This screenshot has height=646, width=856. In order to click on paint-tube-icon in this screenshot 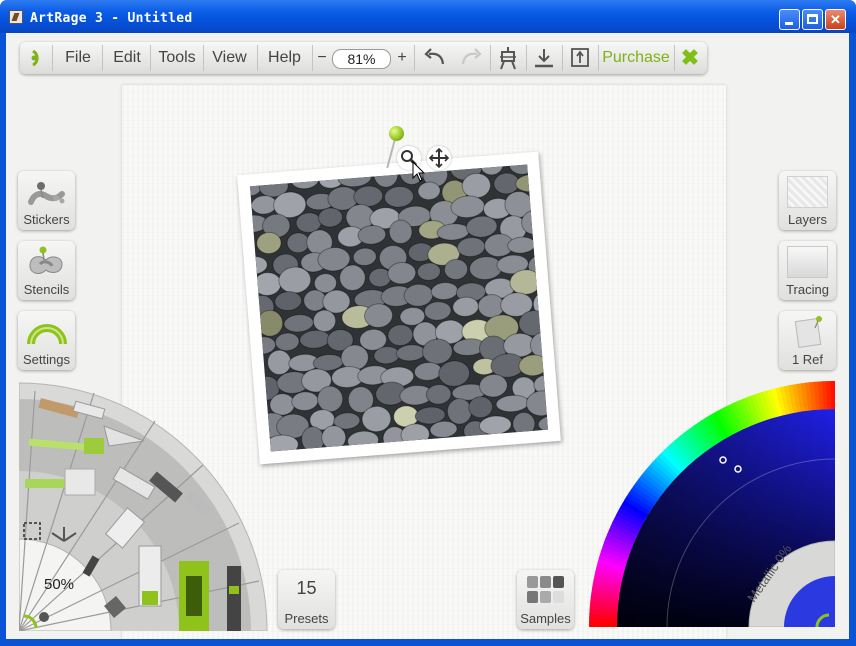, I will do `click(150, 576)`.